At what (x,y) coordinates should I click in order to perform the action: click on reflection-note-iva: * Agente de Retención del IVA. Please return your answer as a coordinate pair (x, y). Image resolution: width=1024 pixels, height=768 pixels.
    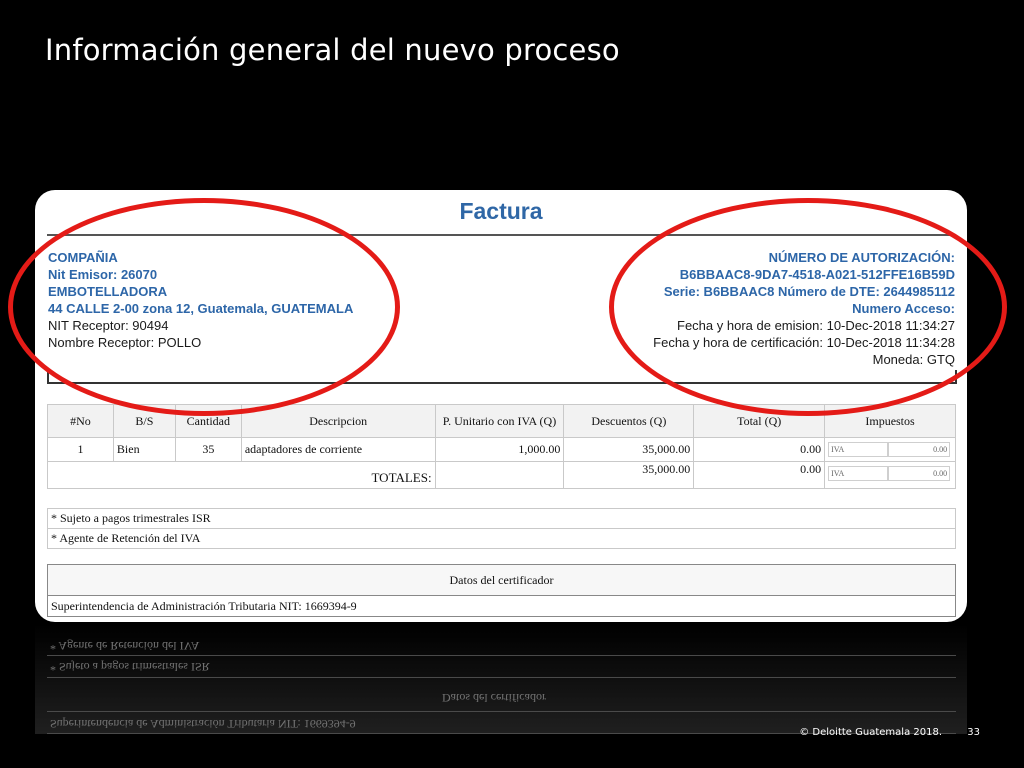
    Looking at the image, I should click on (125, 646).